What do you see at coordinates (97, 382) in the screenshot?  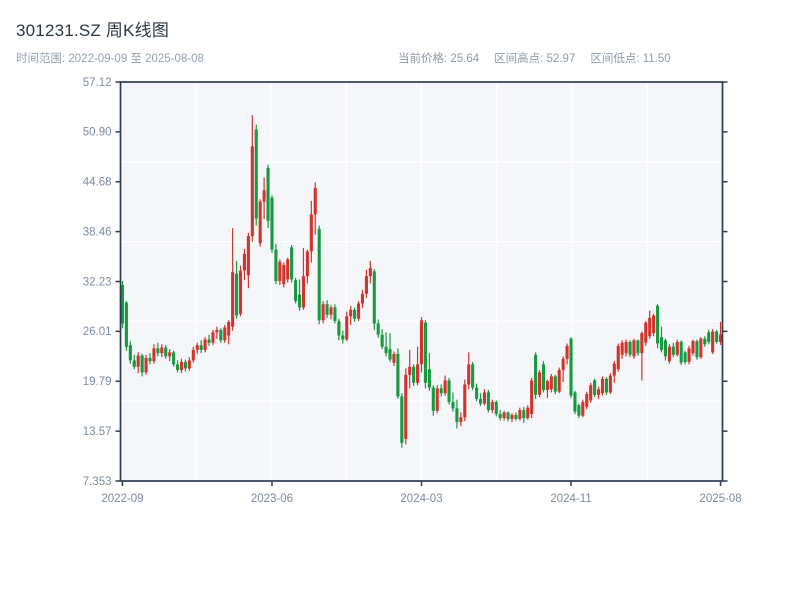 I see `y-tick-label: 19.79` at bounding box center [97, 382].